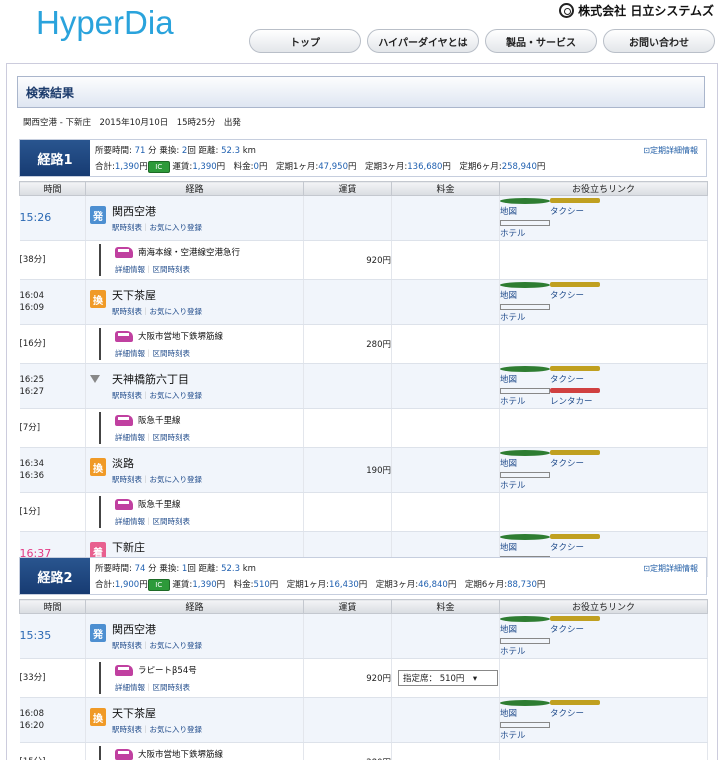  What do you see at coordinates (157, 379) in the screenshot?
I see `station-name: 天神橋筋六丁目` at bounding box center [157, 379].